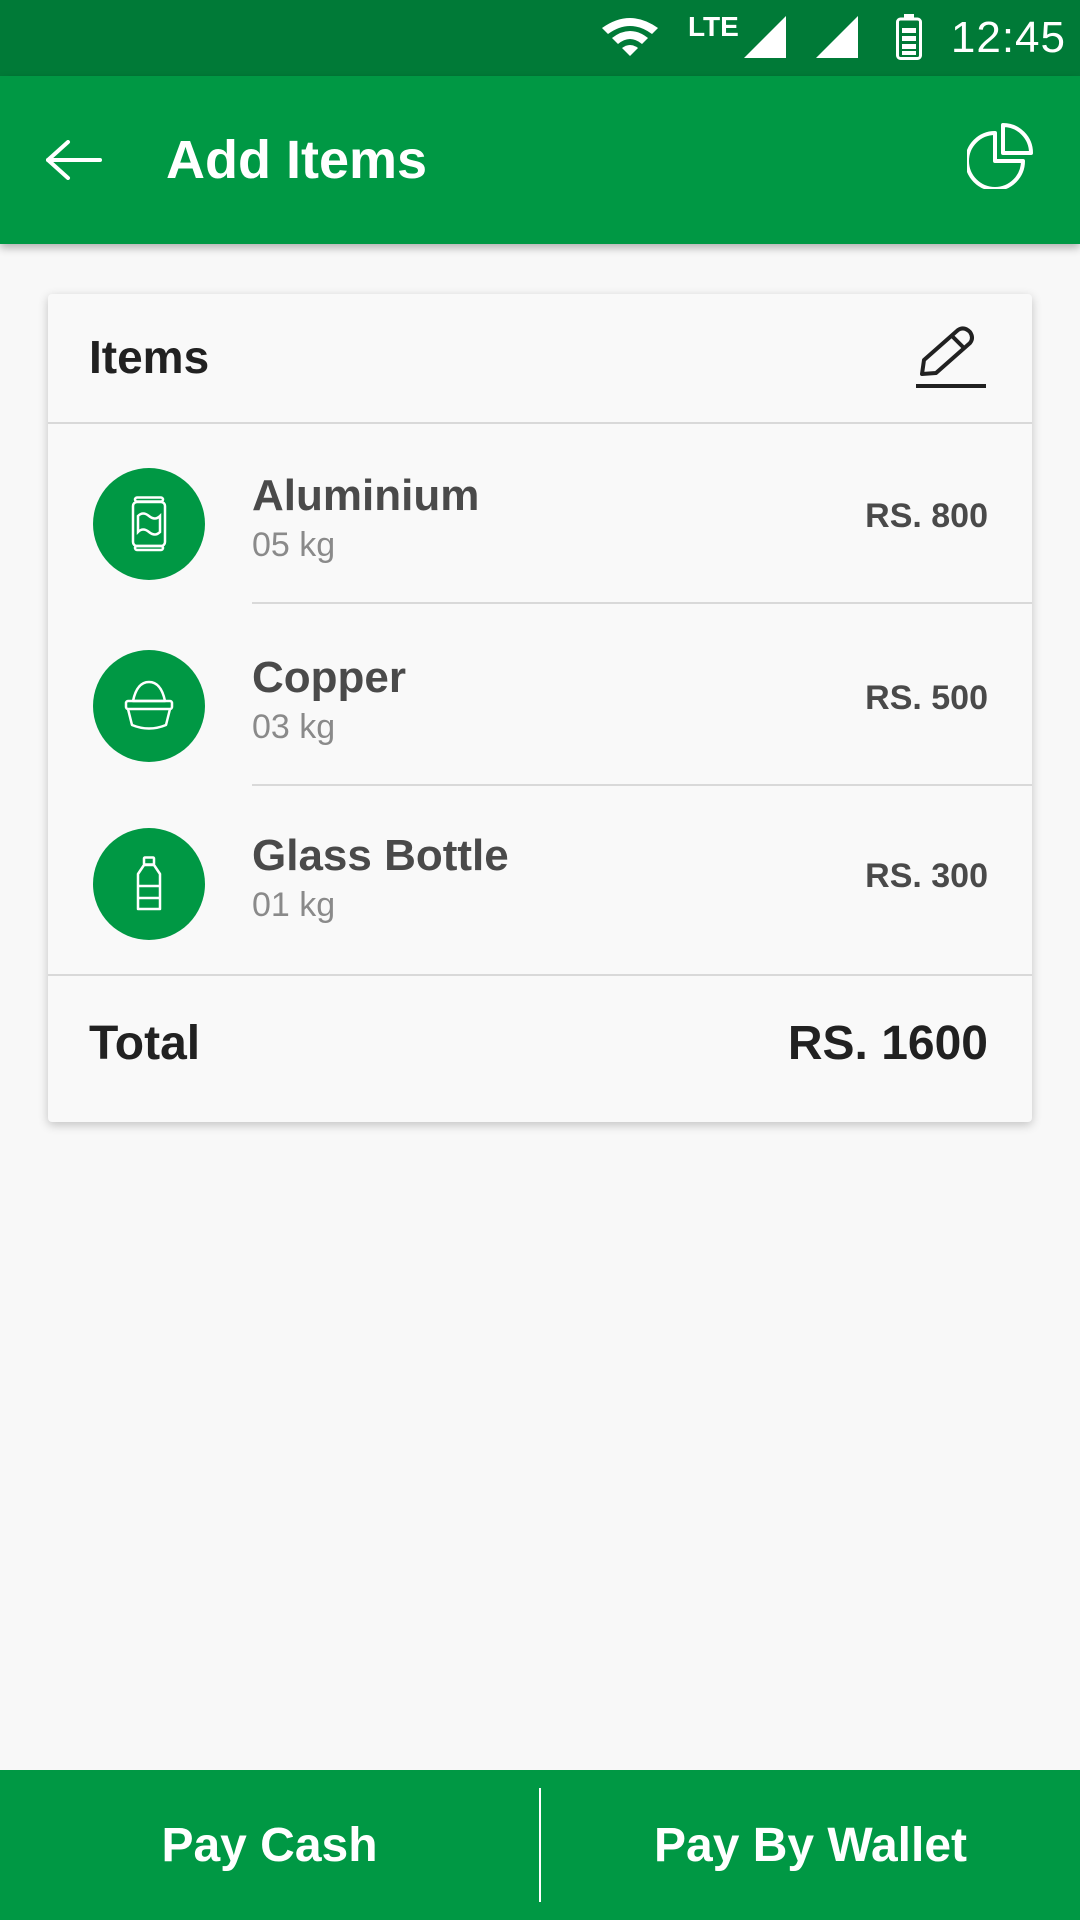 This screenshot has width=1080, height=1920. I want to click on item-price: RS. 300, so click(926, 876).